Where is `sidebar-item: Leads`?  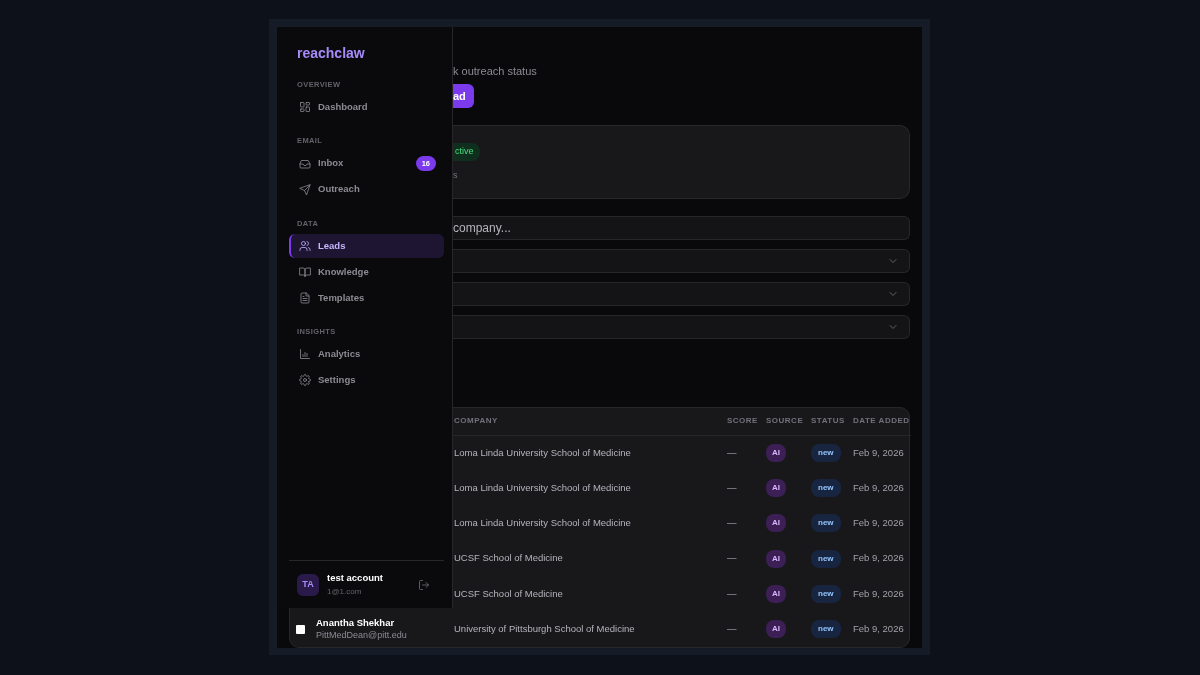 sidebar-item: Leads is located at coordinates (366, 245).